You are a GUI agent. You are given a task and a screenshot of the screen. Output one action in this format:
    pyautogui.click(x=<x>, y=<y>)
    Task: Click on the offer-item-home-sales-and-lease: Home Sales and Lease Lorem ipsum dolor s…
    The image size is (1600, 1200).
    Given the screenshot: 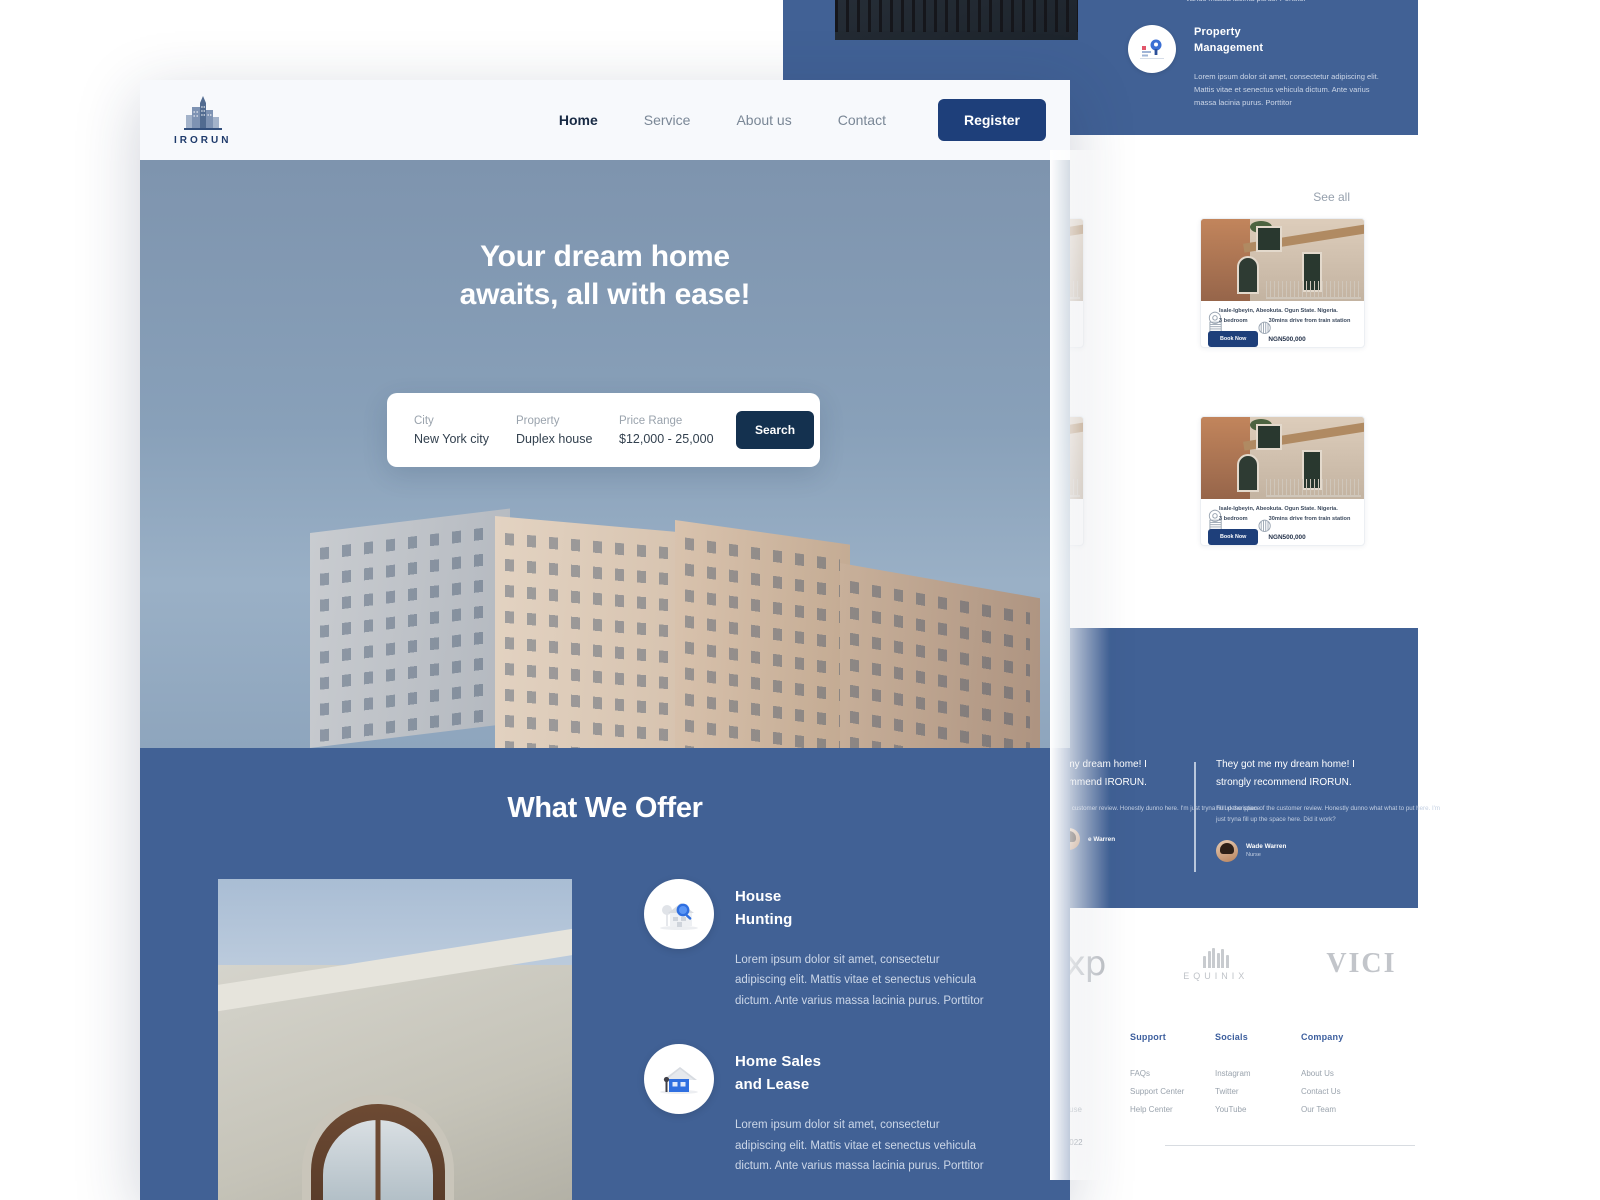 What is the action you would take?
    pyautogui.click(x=838, y=1110)
    